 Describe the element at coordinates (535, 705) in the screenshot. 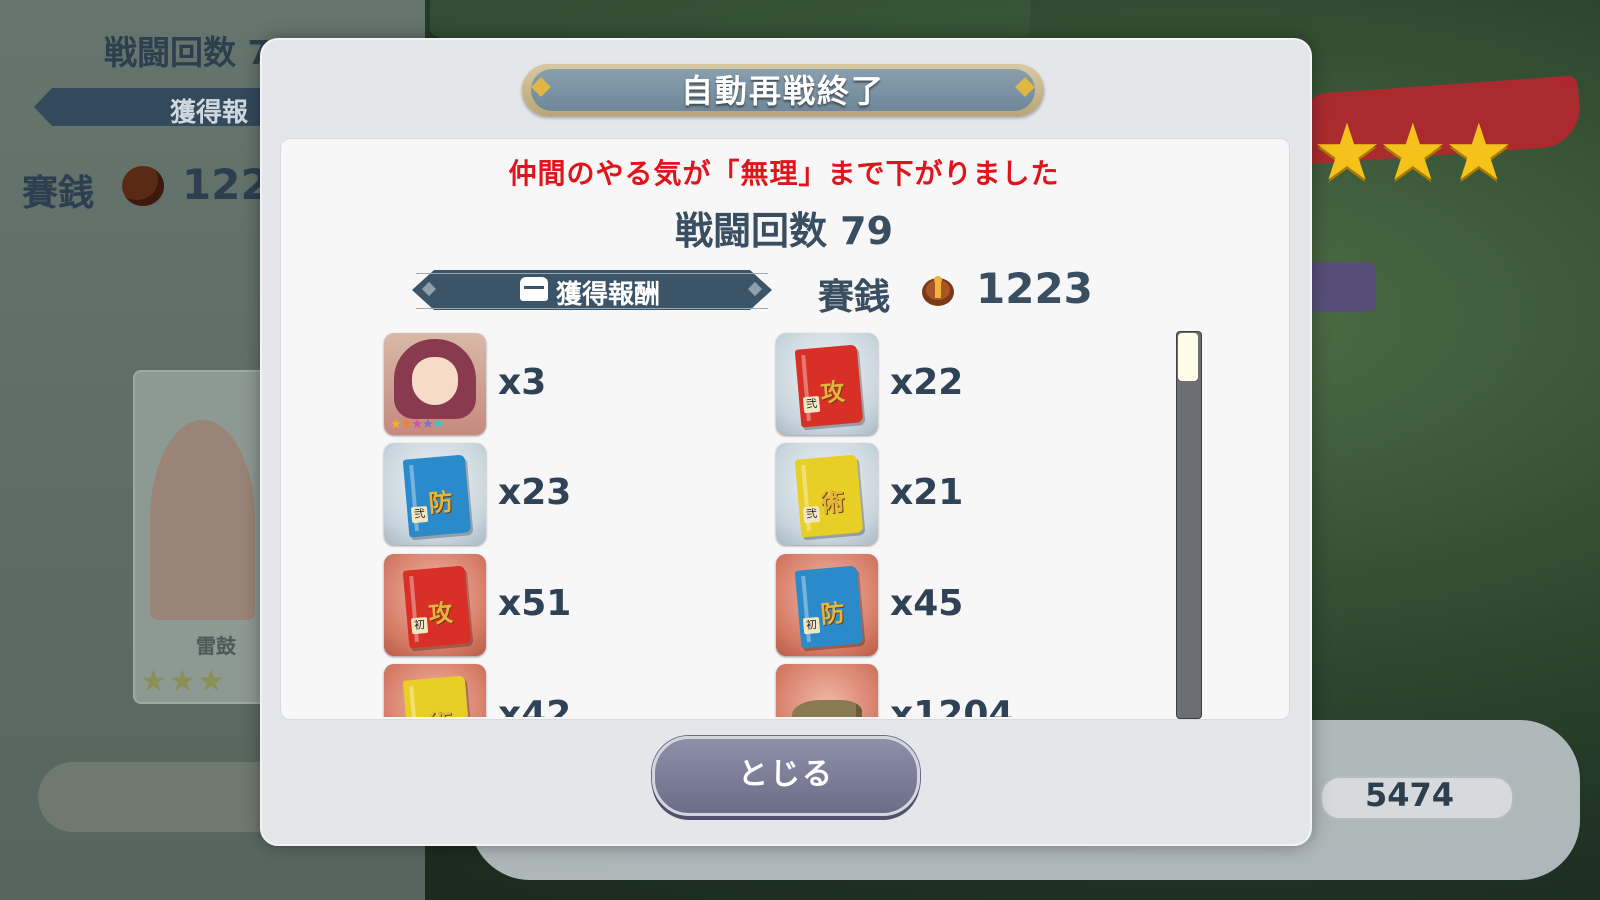

I see `item-count: x42` at that location.